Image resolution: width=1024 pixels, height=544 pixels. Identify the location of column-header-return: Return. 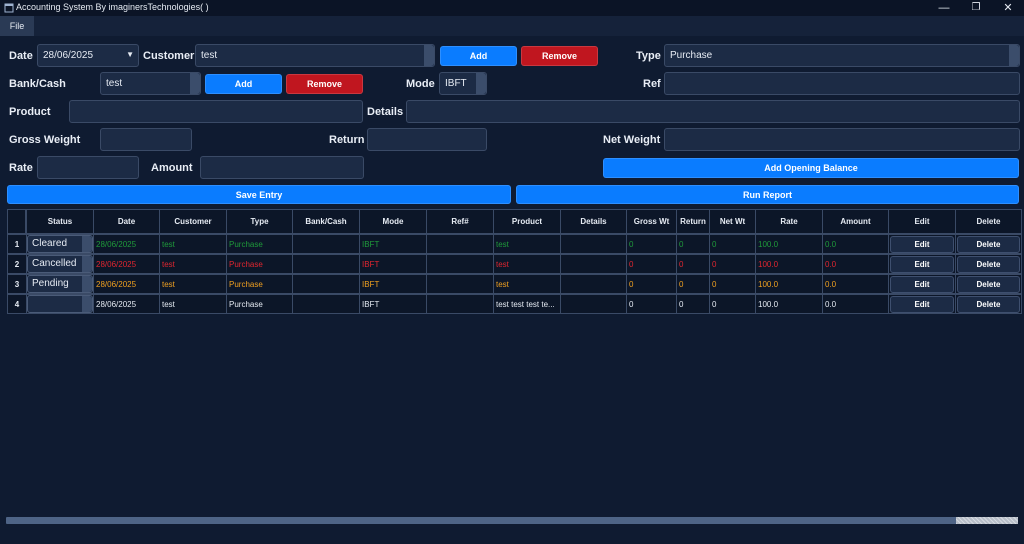
(693, 221).